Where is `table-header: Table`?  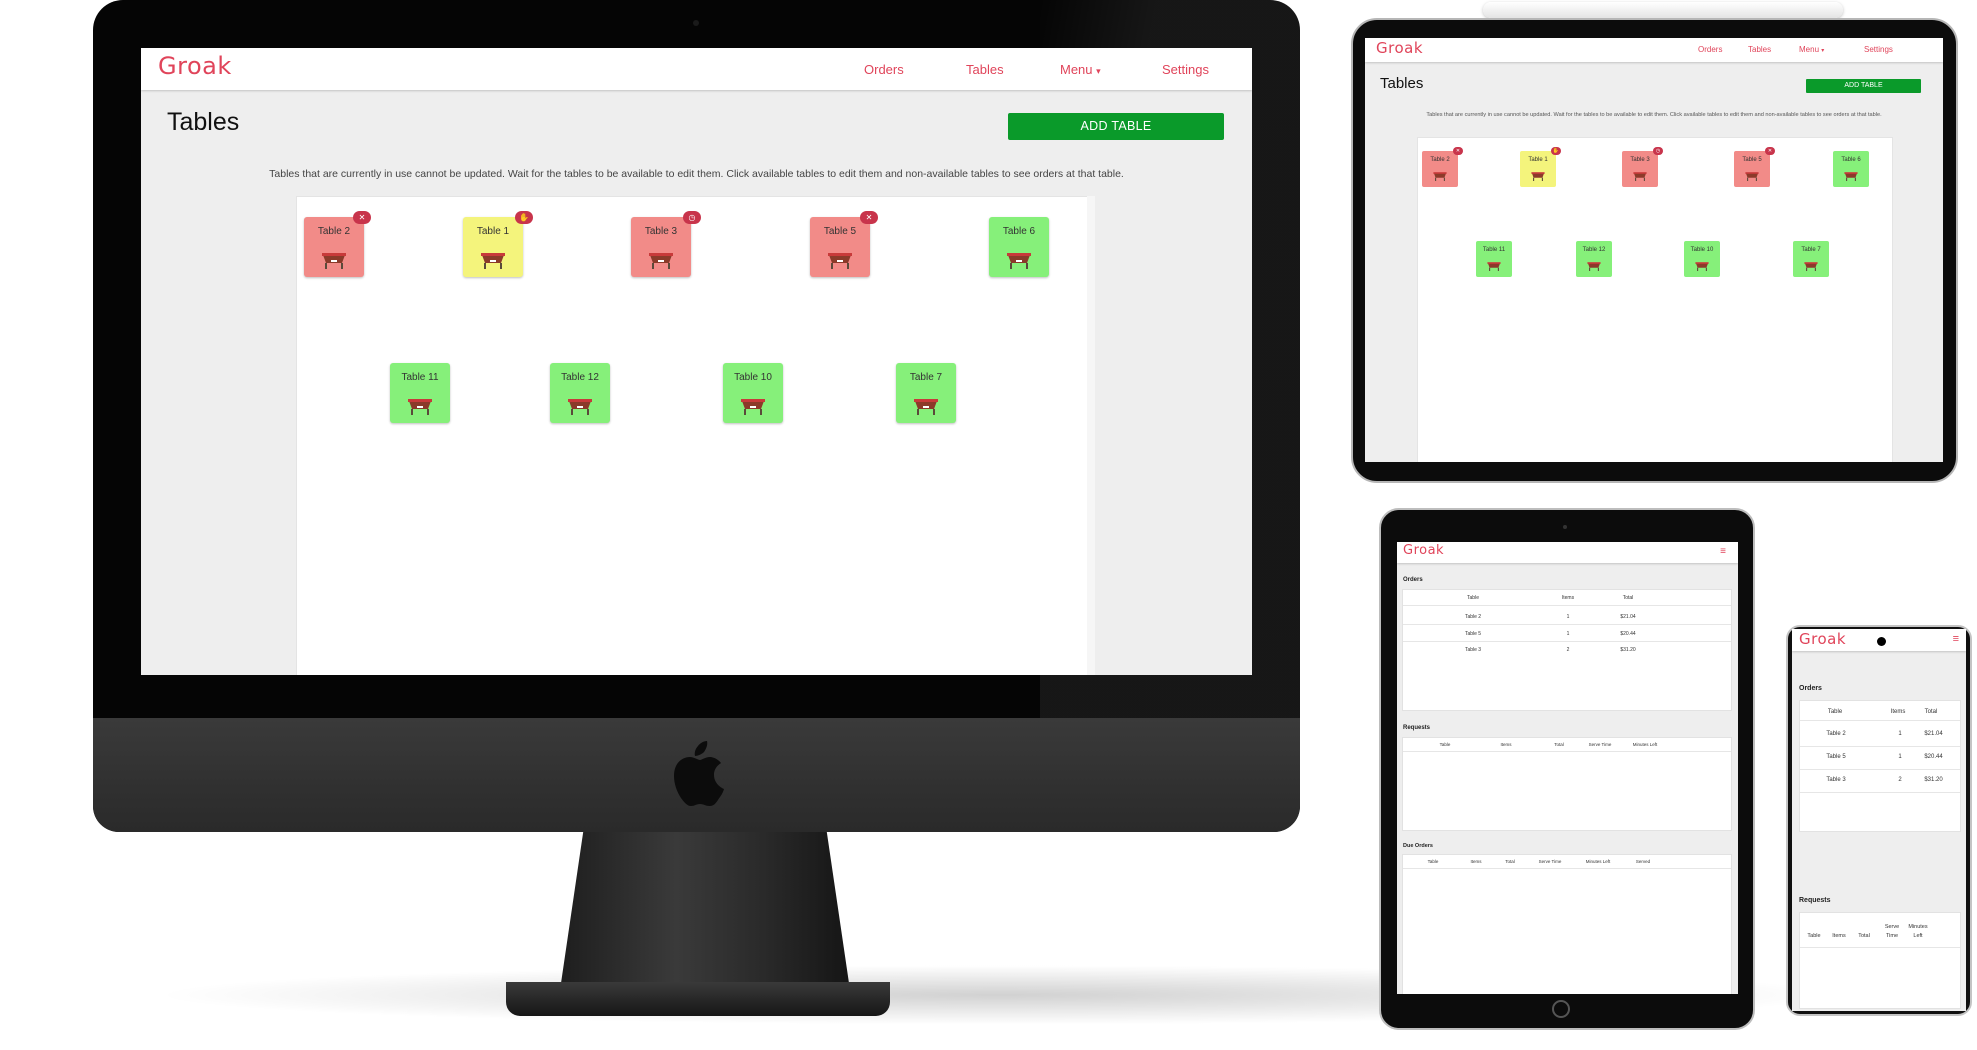
table-header: Table is located at coordinates (1473, 598).